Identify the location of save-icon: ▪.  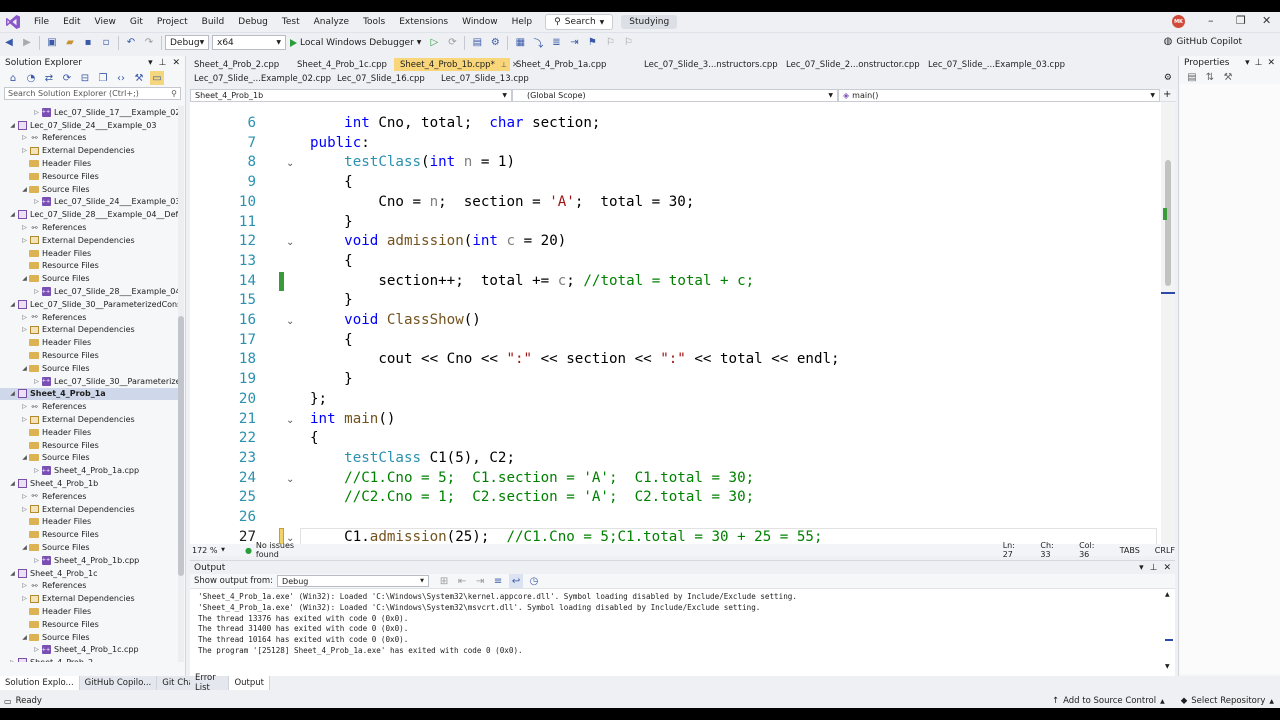
(88, 43).